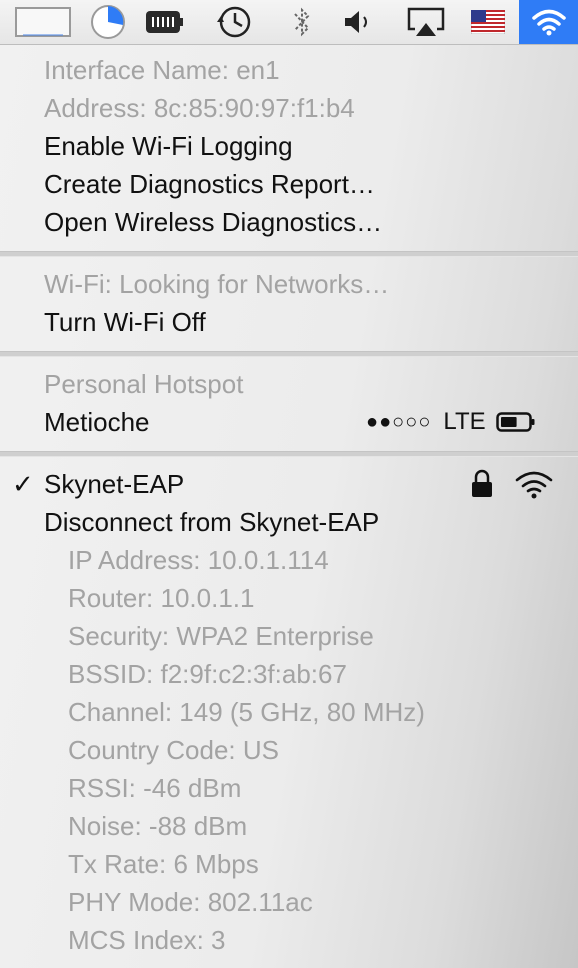  What do you see at coordinates (199, 108) in the screenshot?
I see `address-label: Address: 8c:85:90:97:f1:b4` at bounding box center [199, 108].